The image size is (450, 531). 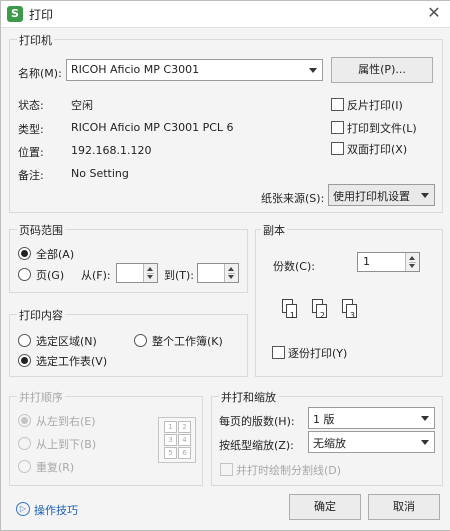 What do you see at coordinates (31, 129) in the screenshot?
I see `type-label: 类型:` at bounding box center [31, 129].